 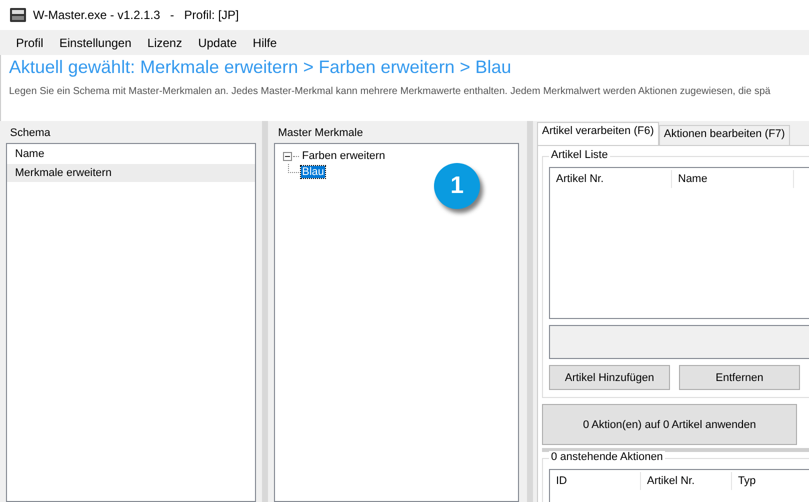 I want to click on menu-item: Update, so click(x=217, y=43).